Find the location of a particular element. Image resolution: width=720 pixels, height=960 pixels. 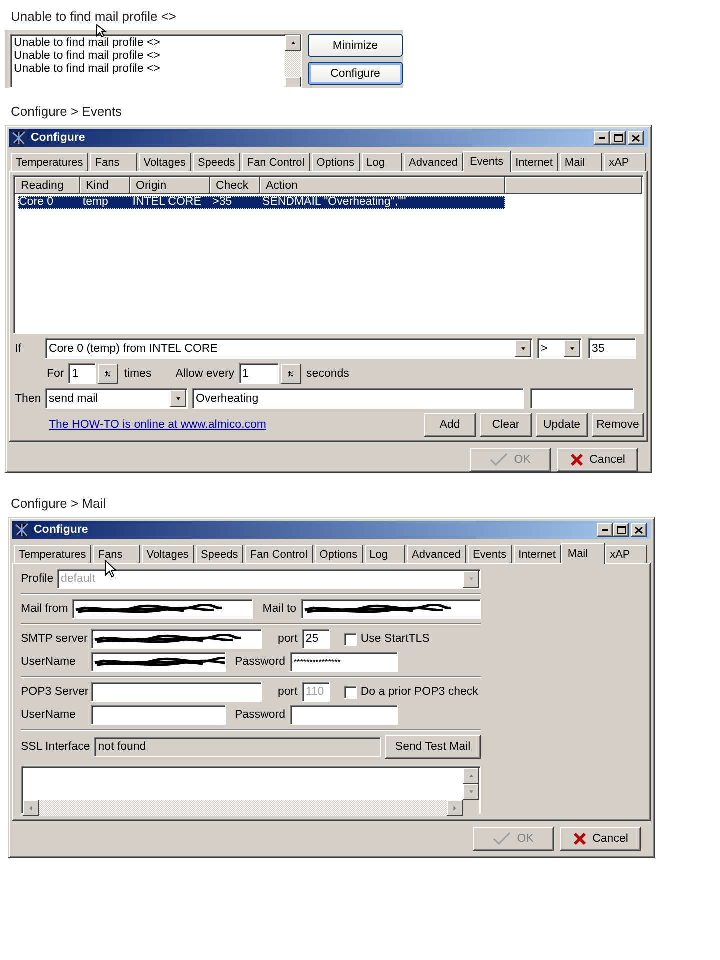

seconds-label: seconds is located at coordinates (328, 374).